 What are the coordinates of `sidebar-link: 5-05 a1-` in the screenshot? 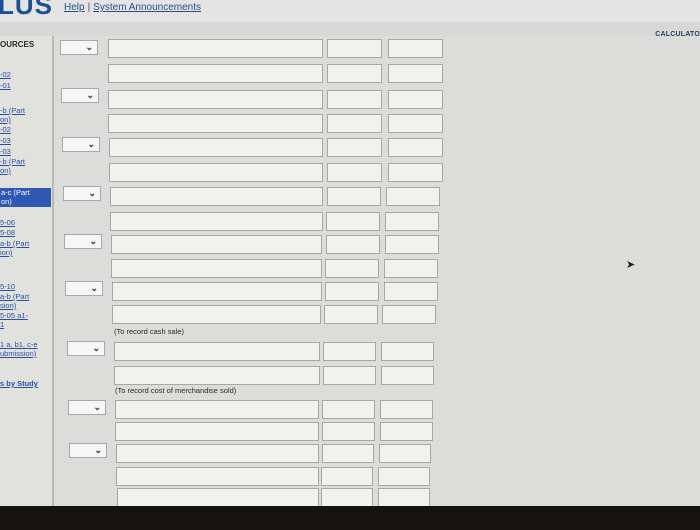 It's located at (14, 315).